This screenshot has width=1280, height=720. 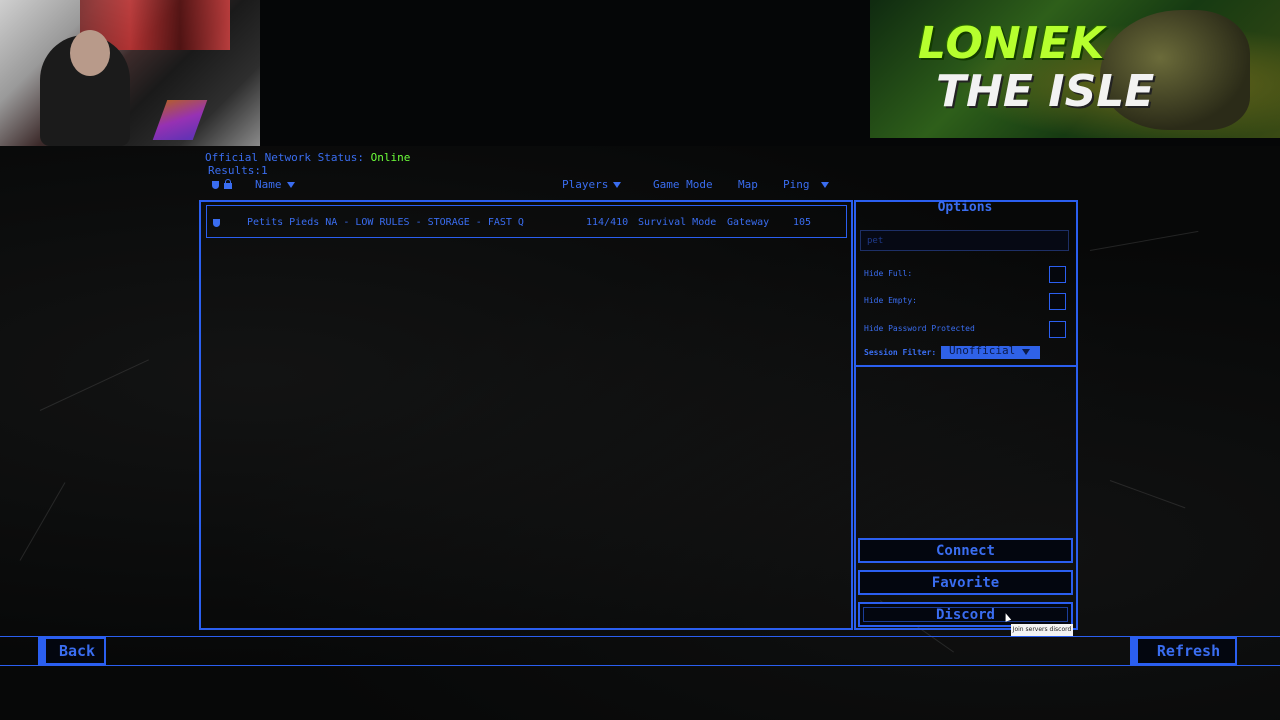 What do you see at coordinates (802, 222) in the screenshot?
I see `server-ping: 105` at bounding box center [802, 222].